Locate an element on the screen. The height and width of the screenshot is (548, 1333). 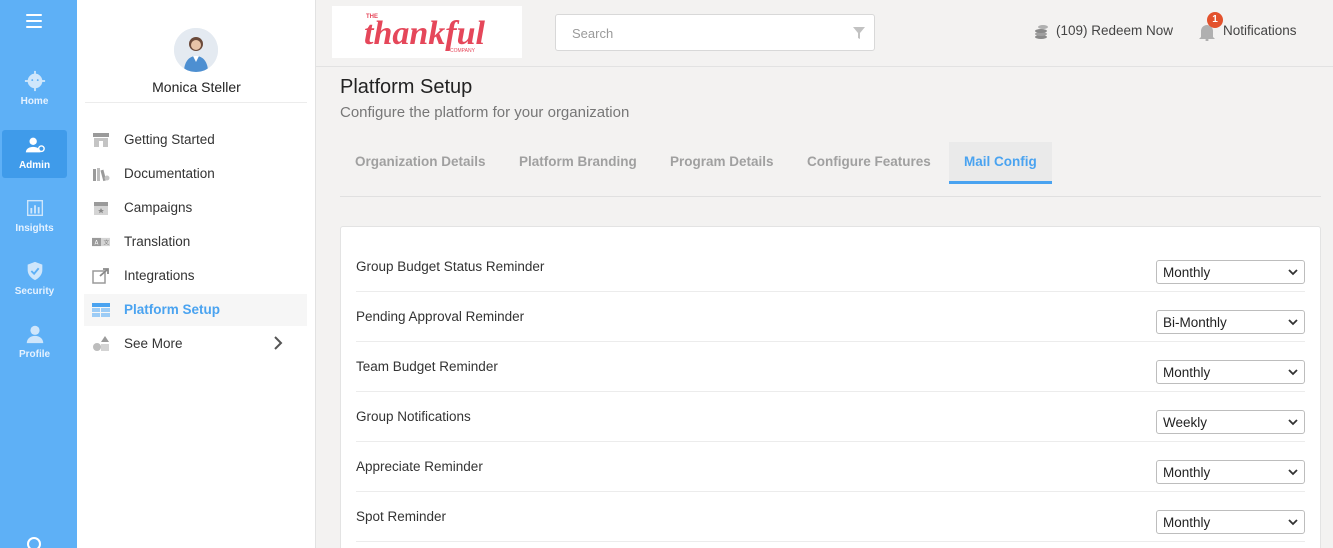
rail-item-label: Admin is located at coordinates (34, 165).